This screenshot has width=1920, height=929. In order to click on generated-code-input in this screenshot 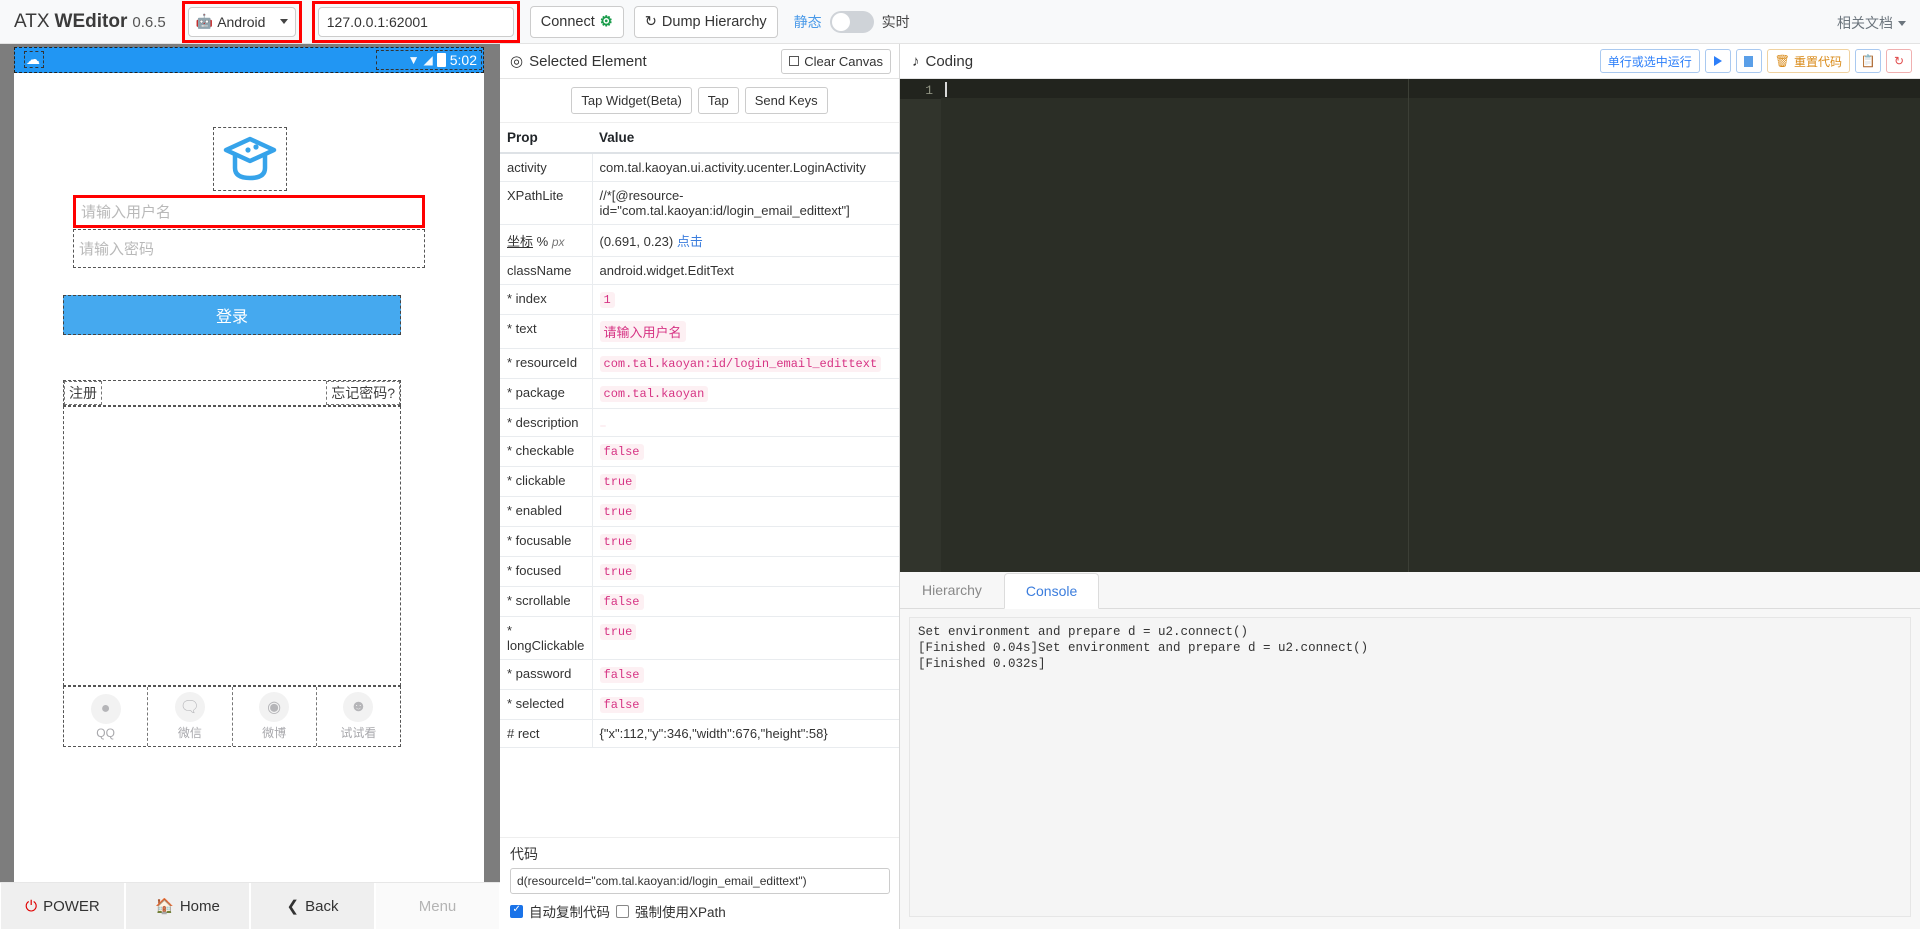, I will do `click(700, 881)`.